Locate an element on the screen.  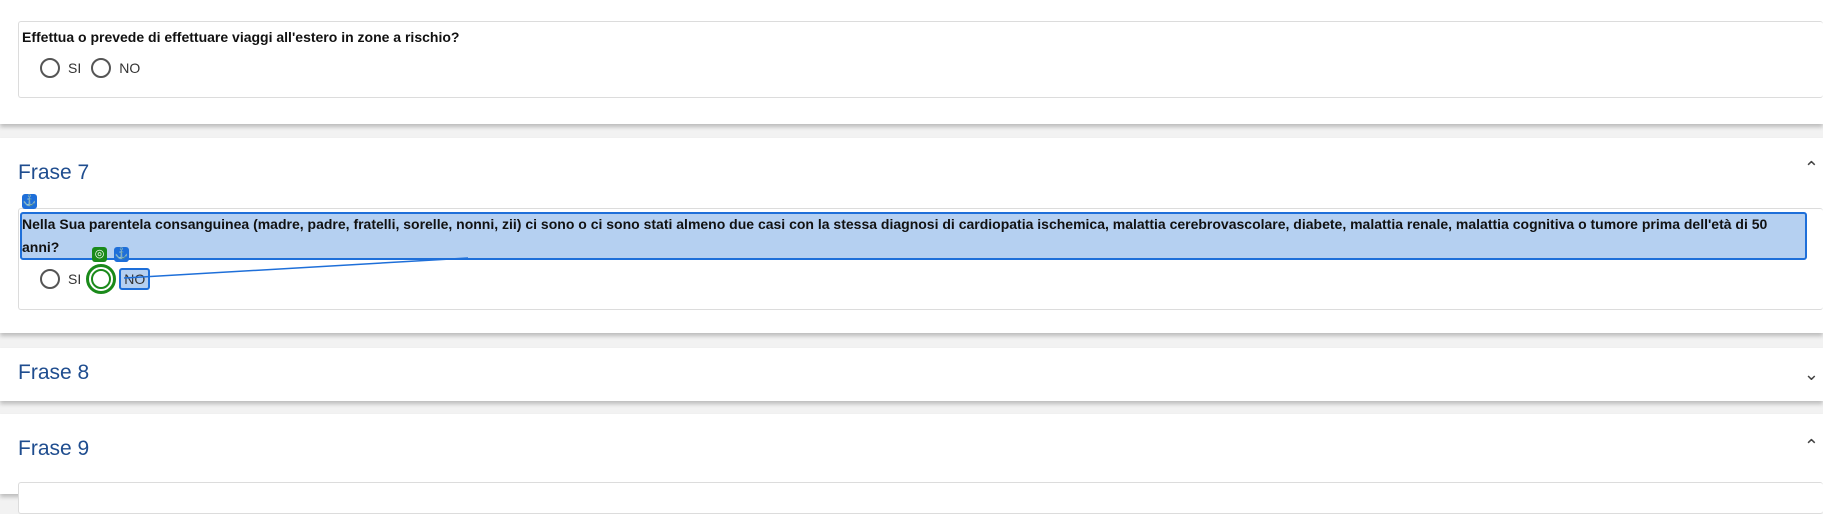
radio-group-frase-7: SI NO is located at coordinates (100, 279).